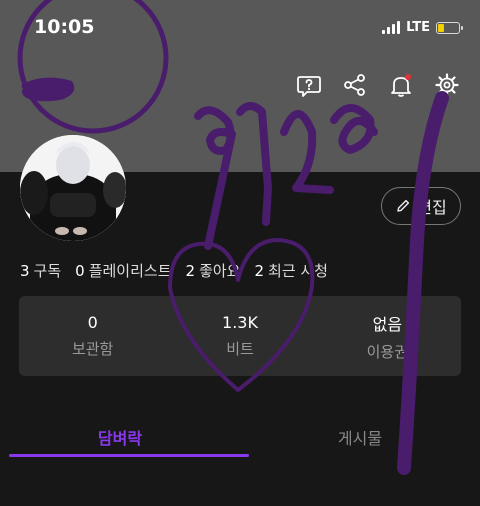  I want to click on active-tab-indicator, so click(129, 455).